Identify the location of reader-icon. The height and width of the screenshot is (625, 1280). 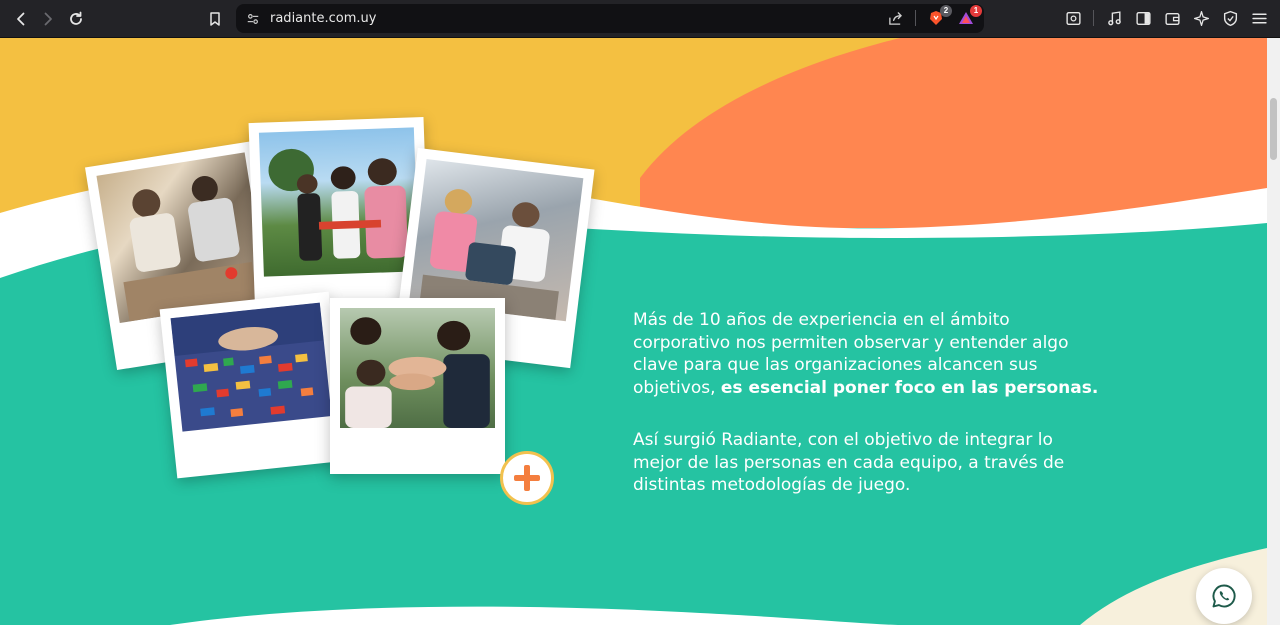
(1073, 18).